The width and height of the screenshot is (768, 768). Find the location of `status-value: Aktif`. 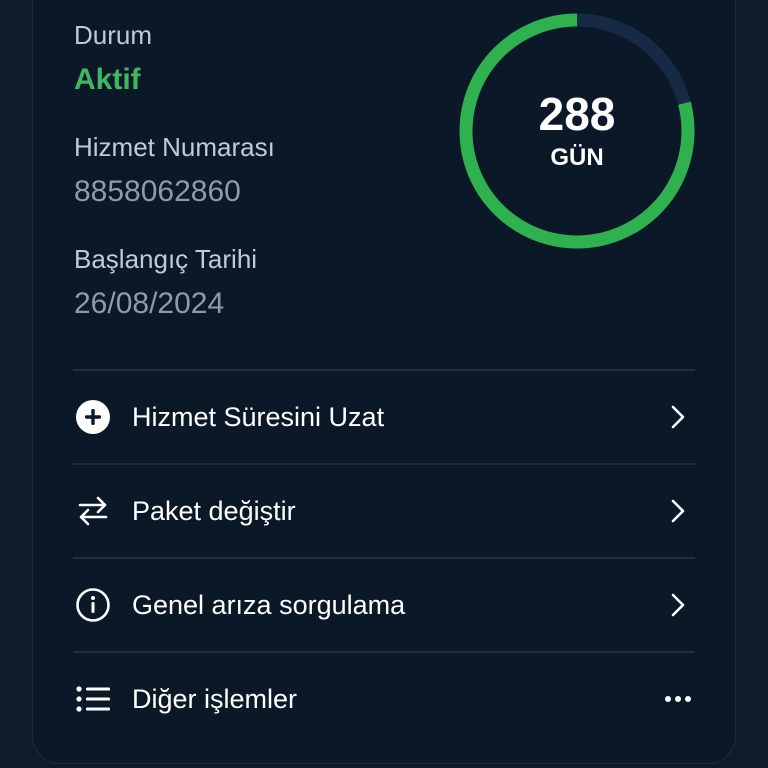

status-value: Aktif is located at coordinates (107, 79).